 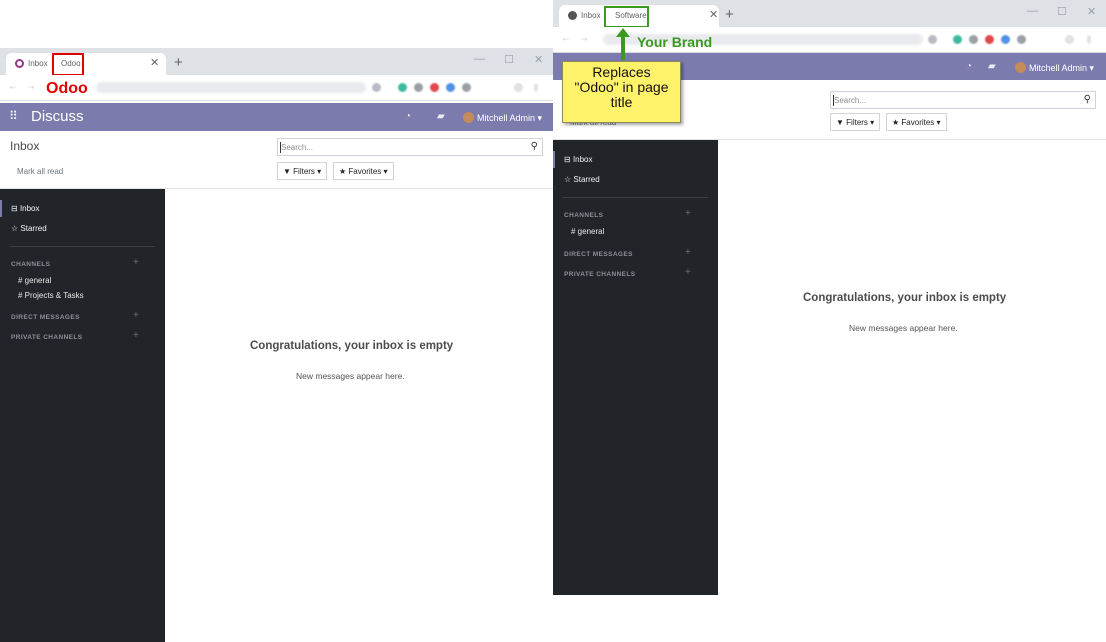 What do you see at coordinates (1058, 68) in the screenshot?
I see `user-name: Mitchell Admin` at bounding box center [1058, 68].